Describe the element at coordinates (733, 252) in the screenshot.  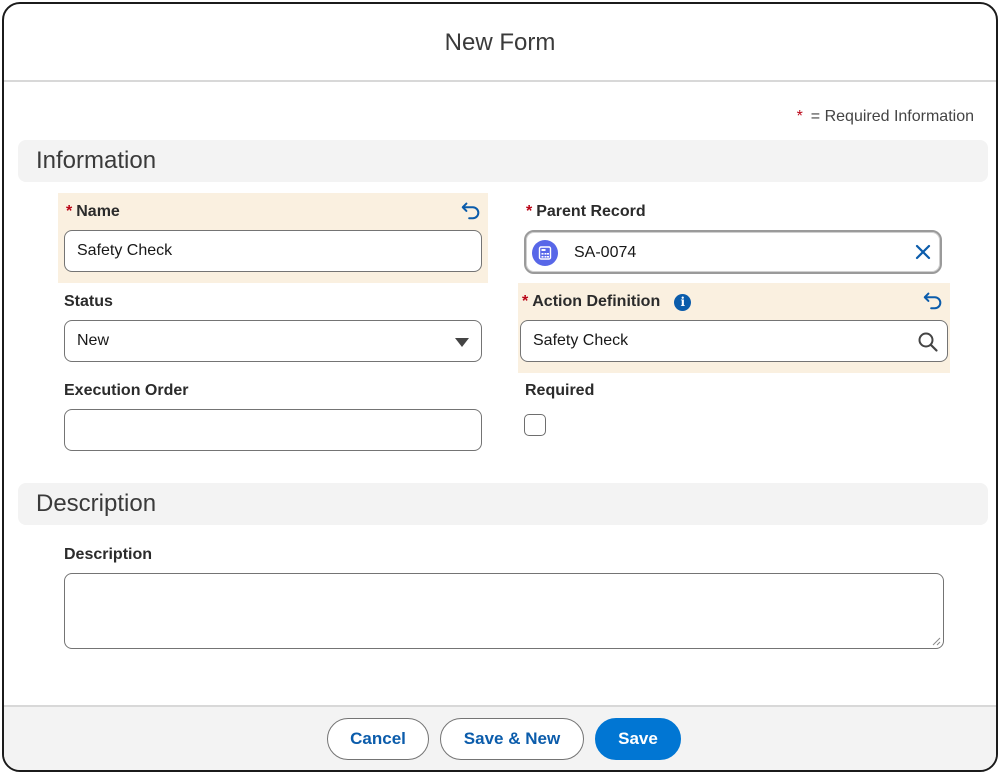
I see `parent-record-lookup: SA-0074` at that location.